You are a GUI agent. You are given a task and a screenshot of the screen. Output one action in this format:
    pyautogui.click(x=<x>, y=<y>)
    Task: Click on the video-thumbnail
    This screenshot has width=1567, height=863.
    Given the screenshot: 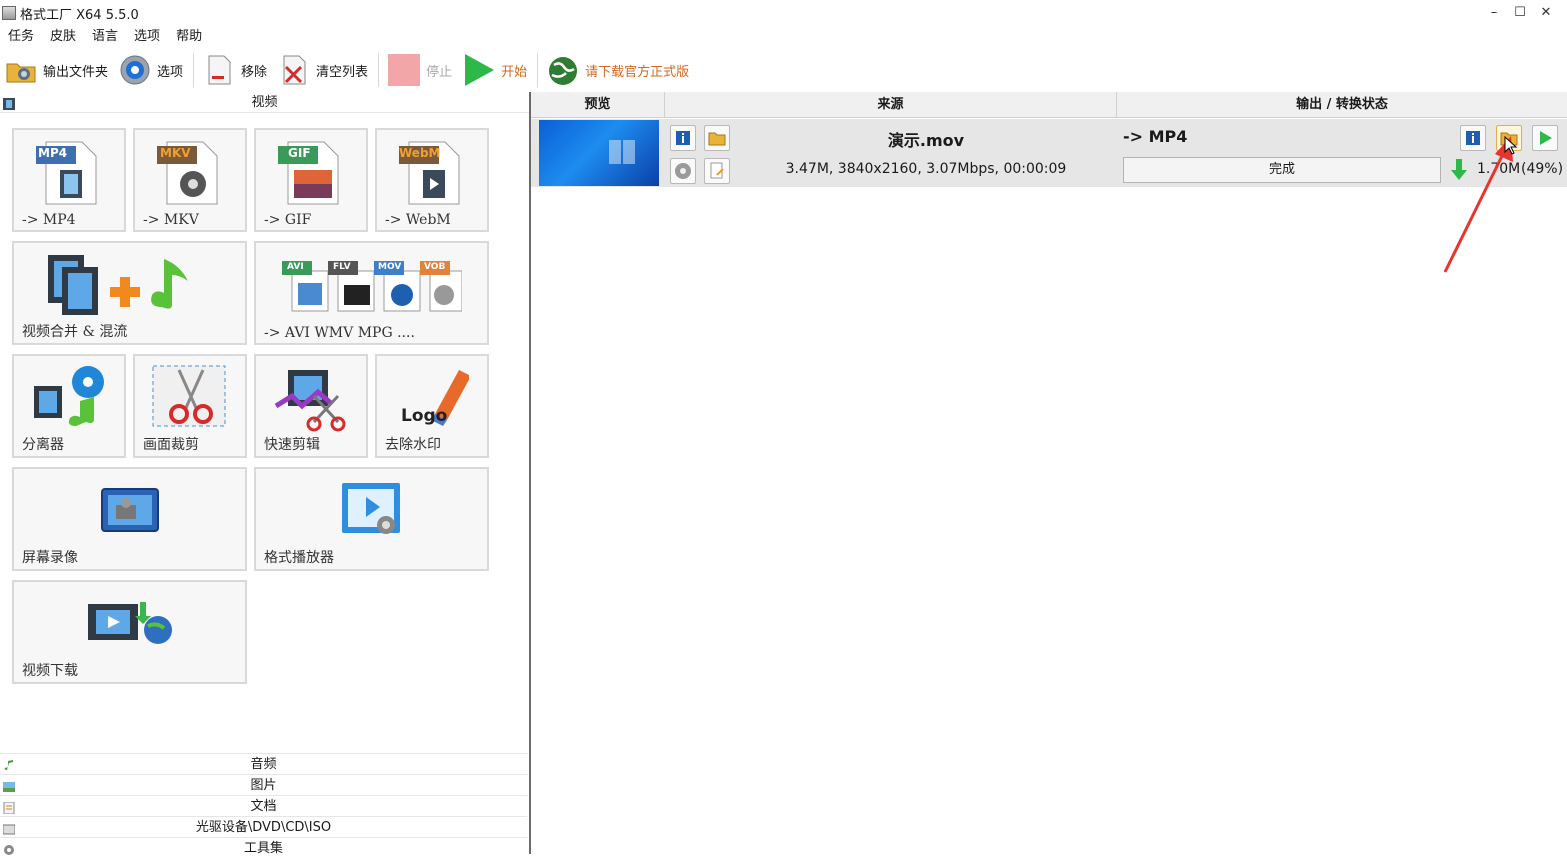 What is the action you would take?
    pyautogui.click(x=599, y=153)
    